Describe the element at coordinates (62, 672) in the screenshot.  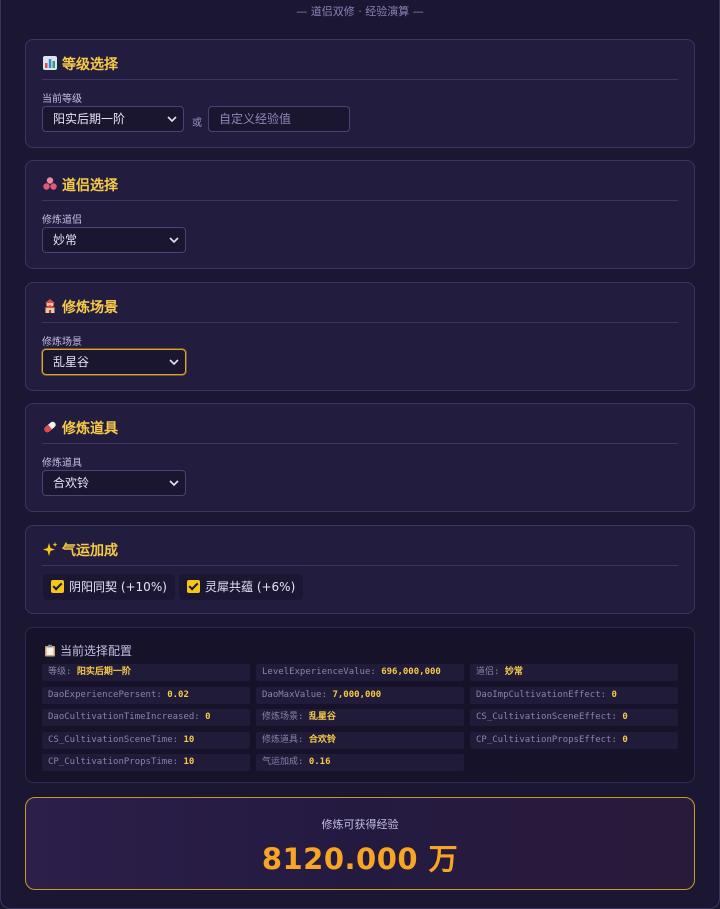
I see `summary-key: 等级:` at that location.